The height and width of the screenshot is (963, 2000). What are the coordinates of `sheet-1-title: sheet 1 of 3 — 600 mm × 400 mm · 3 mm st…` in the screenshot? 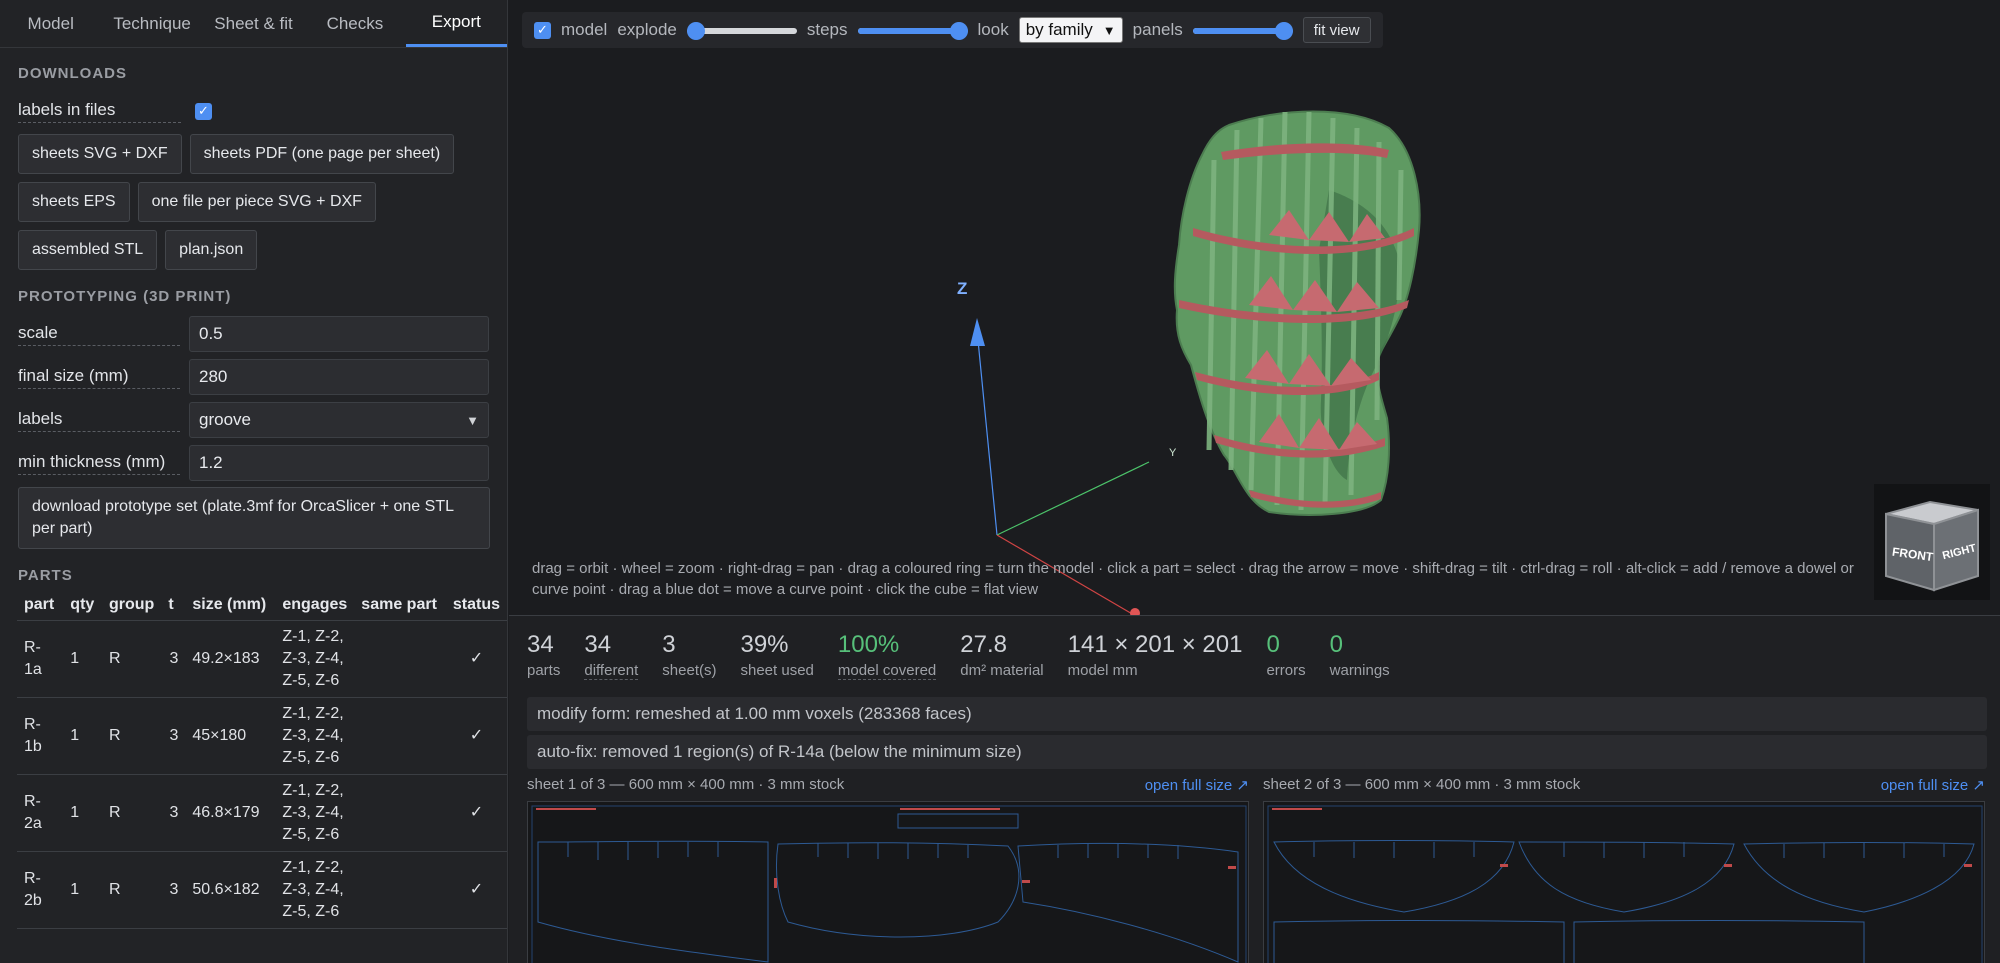 It's located at (686, 784).